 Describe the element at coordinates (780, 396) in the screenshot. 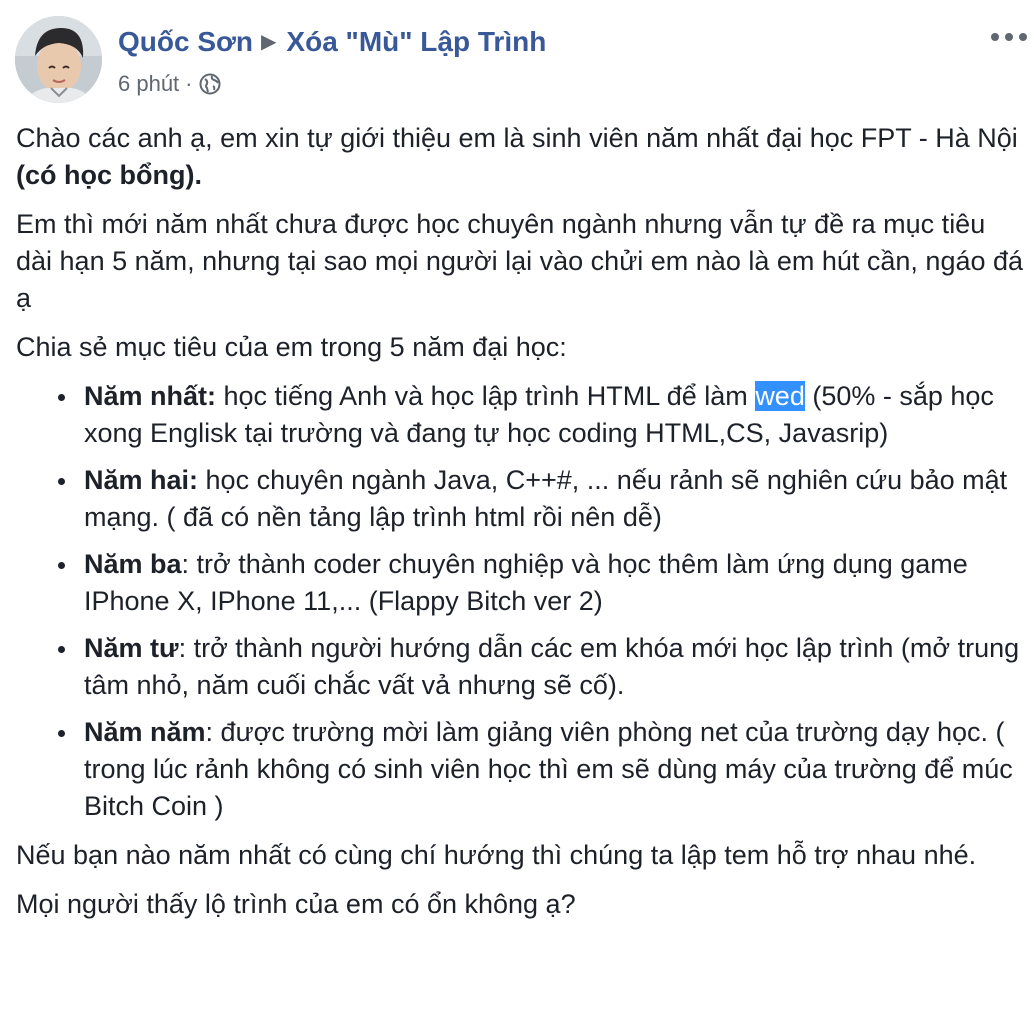

I see `selected-text: wed` at that location.